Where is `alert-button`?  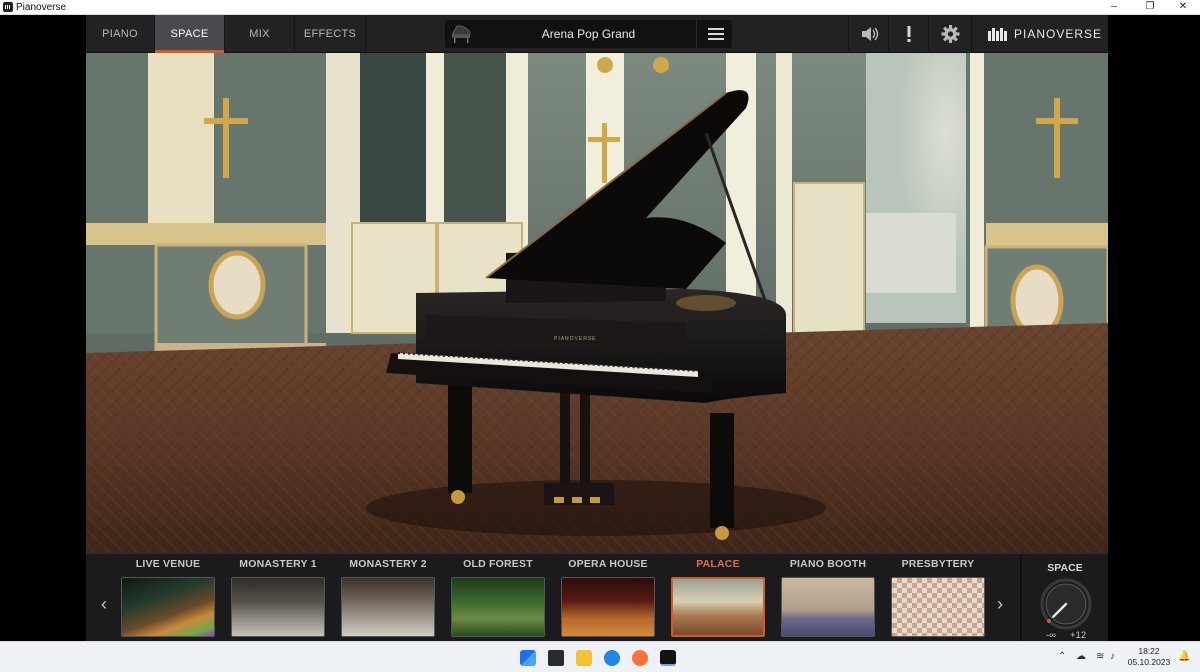 alert-button is located at coordinates (908, 34).